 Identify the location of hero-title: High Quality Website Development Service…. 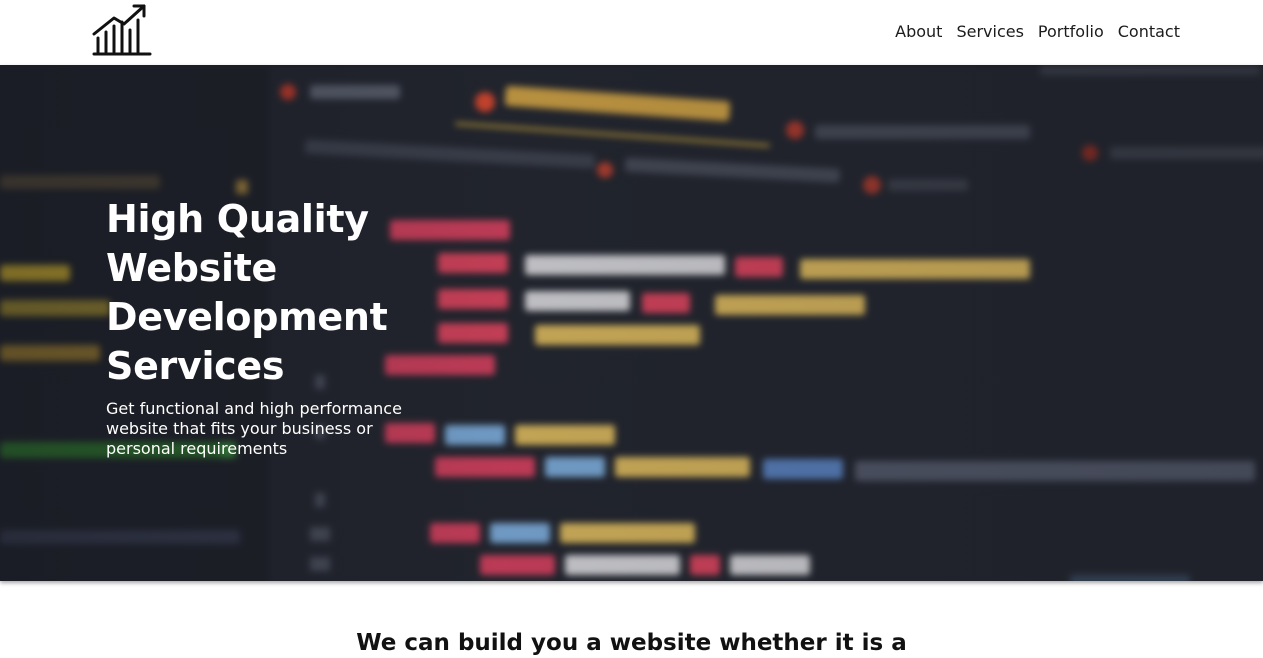
(247, 292).